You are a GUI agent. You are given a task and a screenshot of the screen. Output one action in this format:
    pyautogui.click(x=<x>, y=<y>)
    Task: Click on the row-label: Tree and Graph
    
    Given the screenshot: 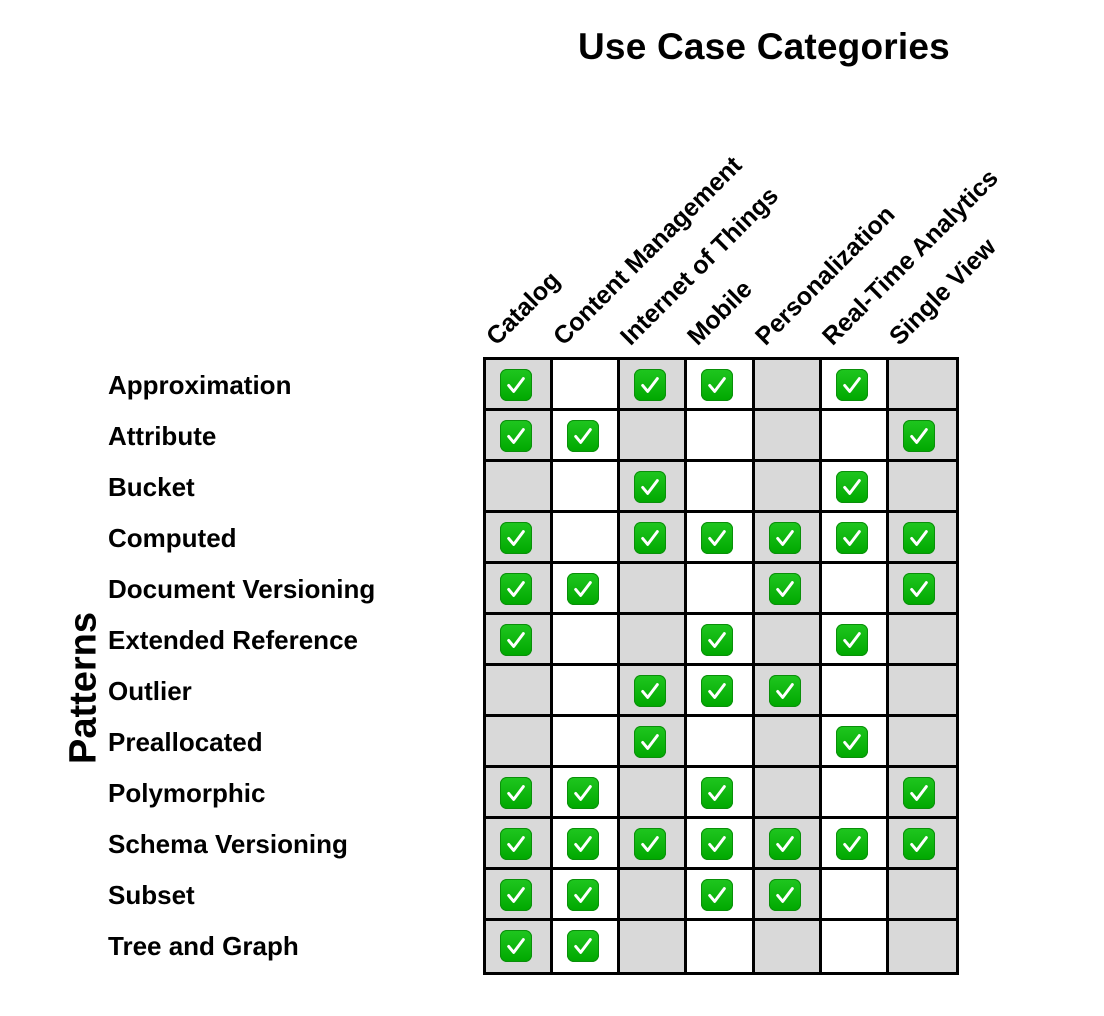 What is the action you would take?
    pyautogui.click(x=203, y=945)
    